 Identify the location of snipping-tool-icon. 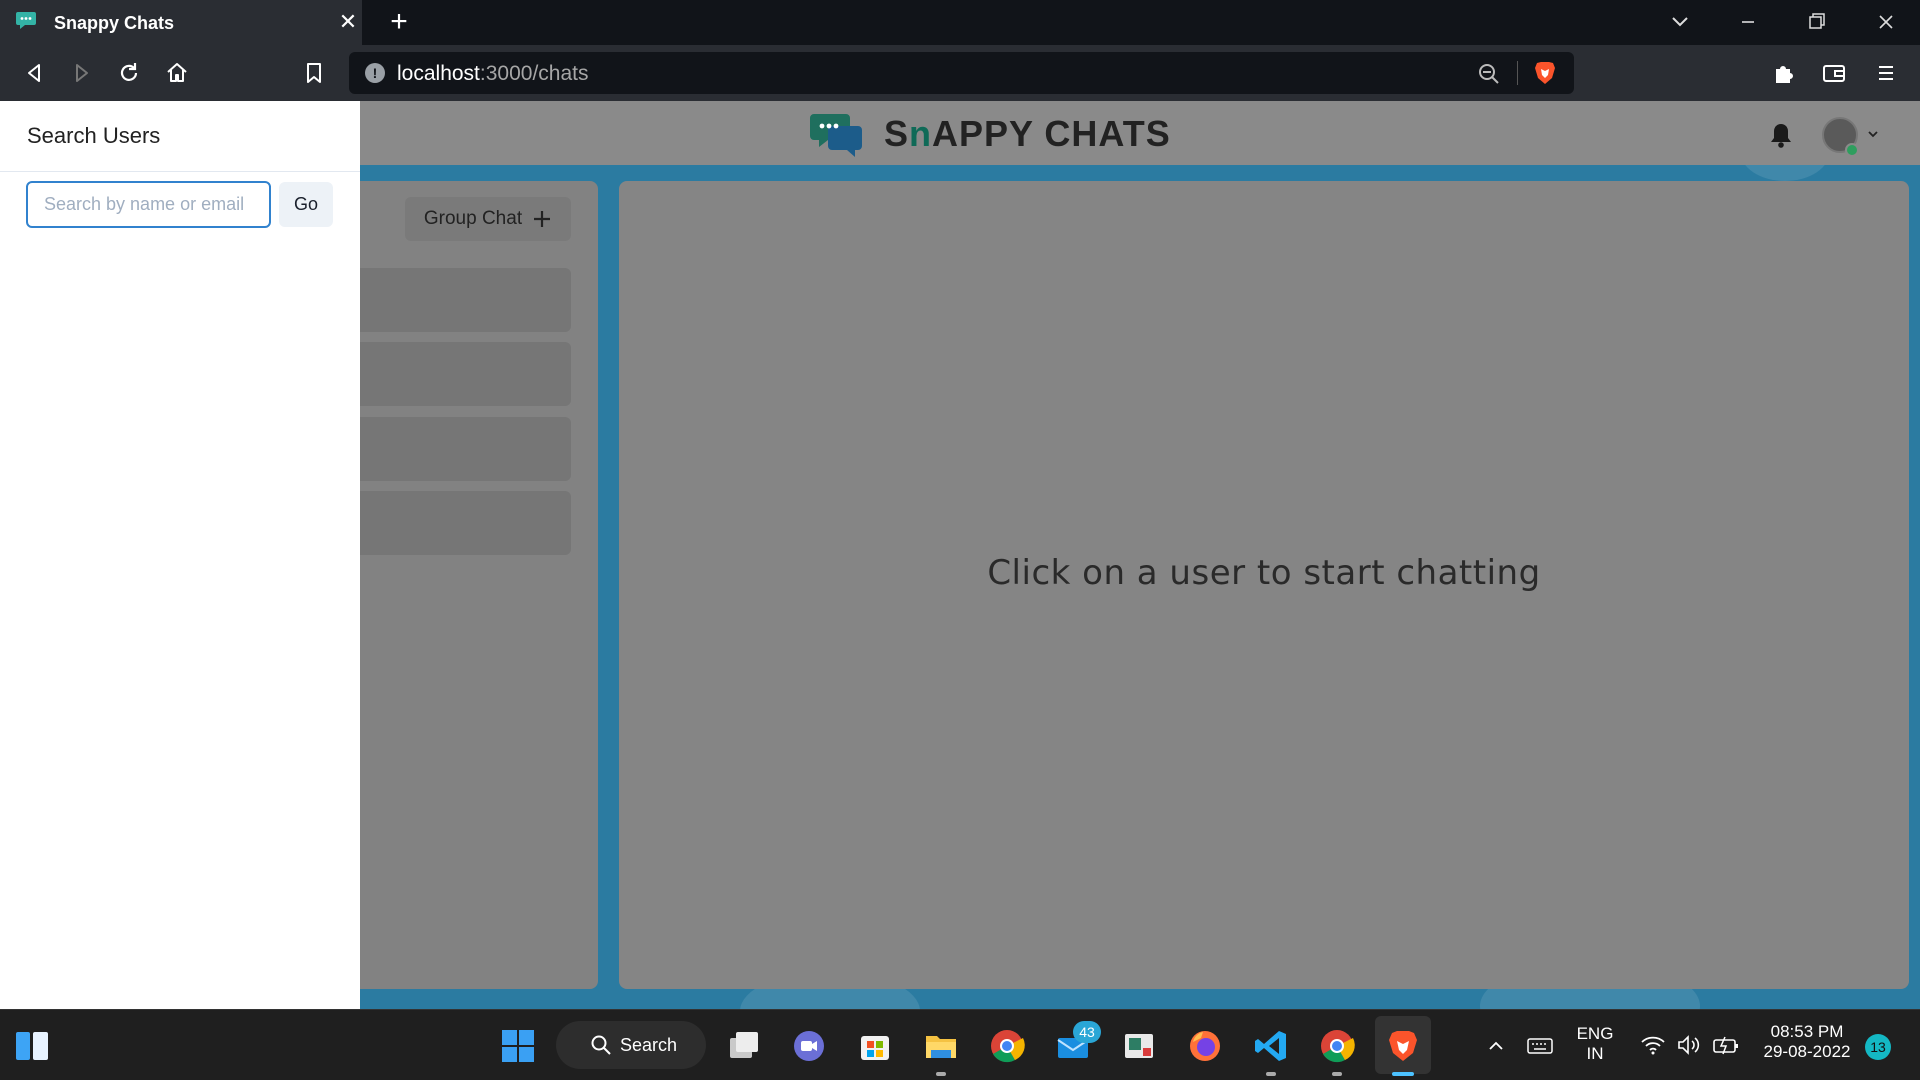
(1139, 1046).